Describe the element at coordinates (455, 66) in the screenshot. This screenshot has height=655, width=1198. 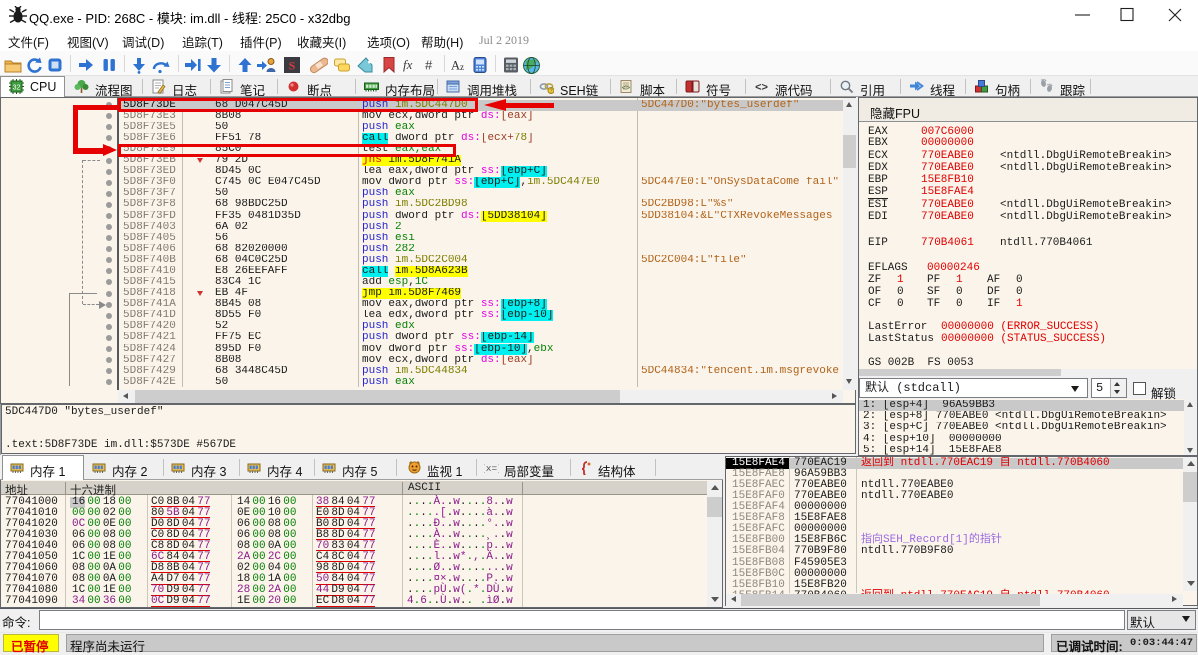
I see `svg-text: A` at that location.